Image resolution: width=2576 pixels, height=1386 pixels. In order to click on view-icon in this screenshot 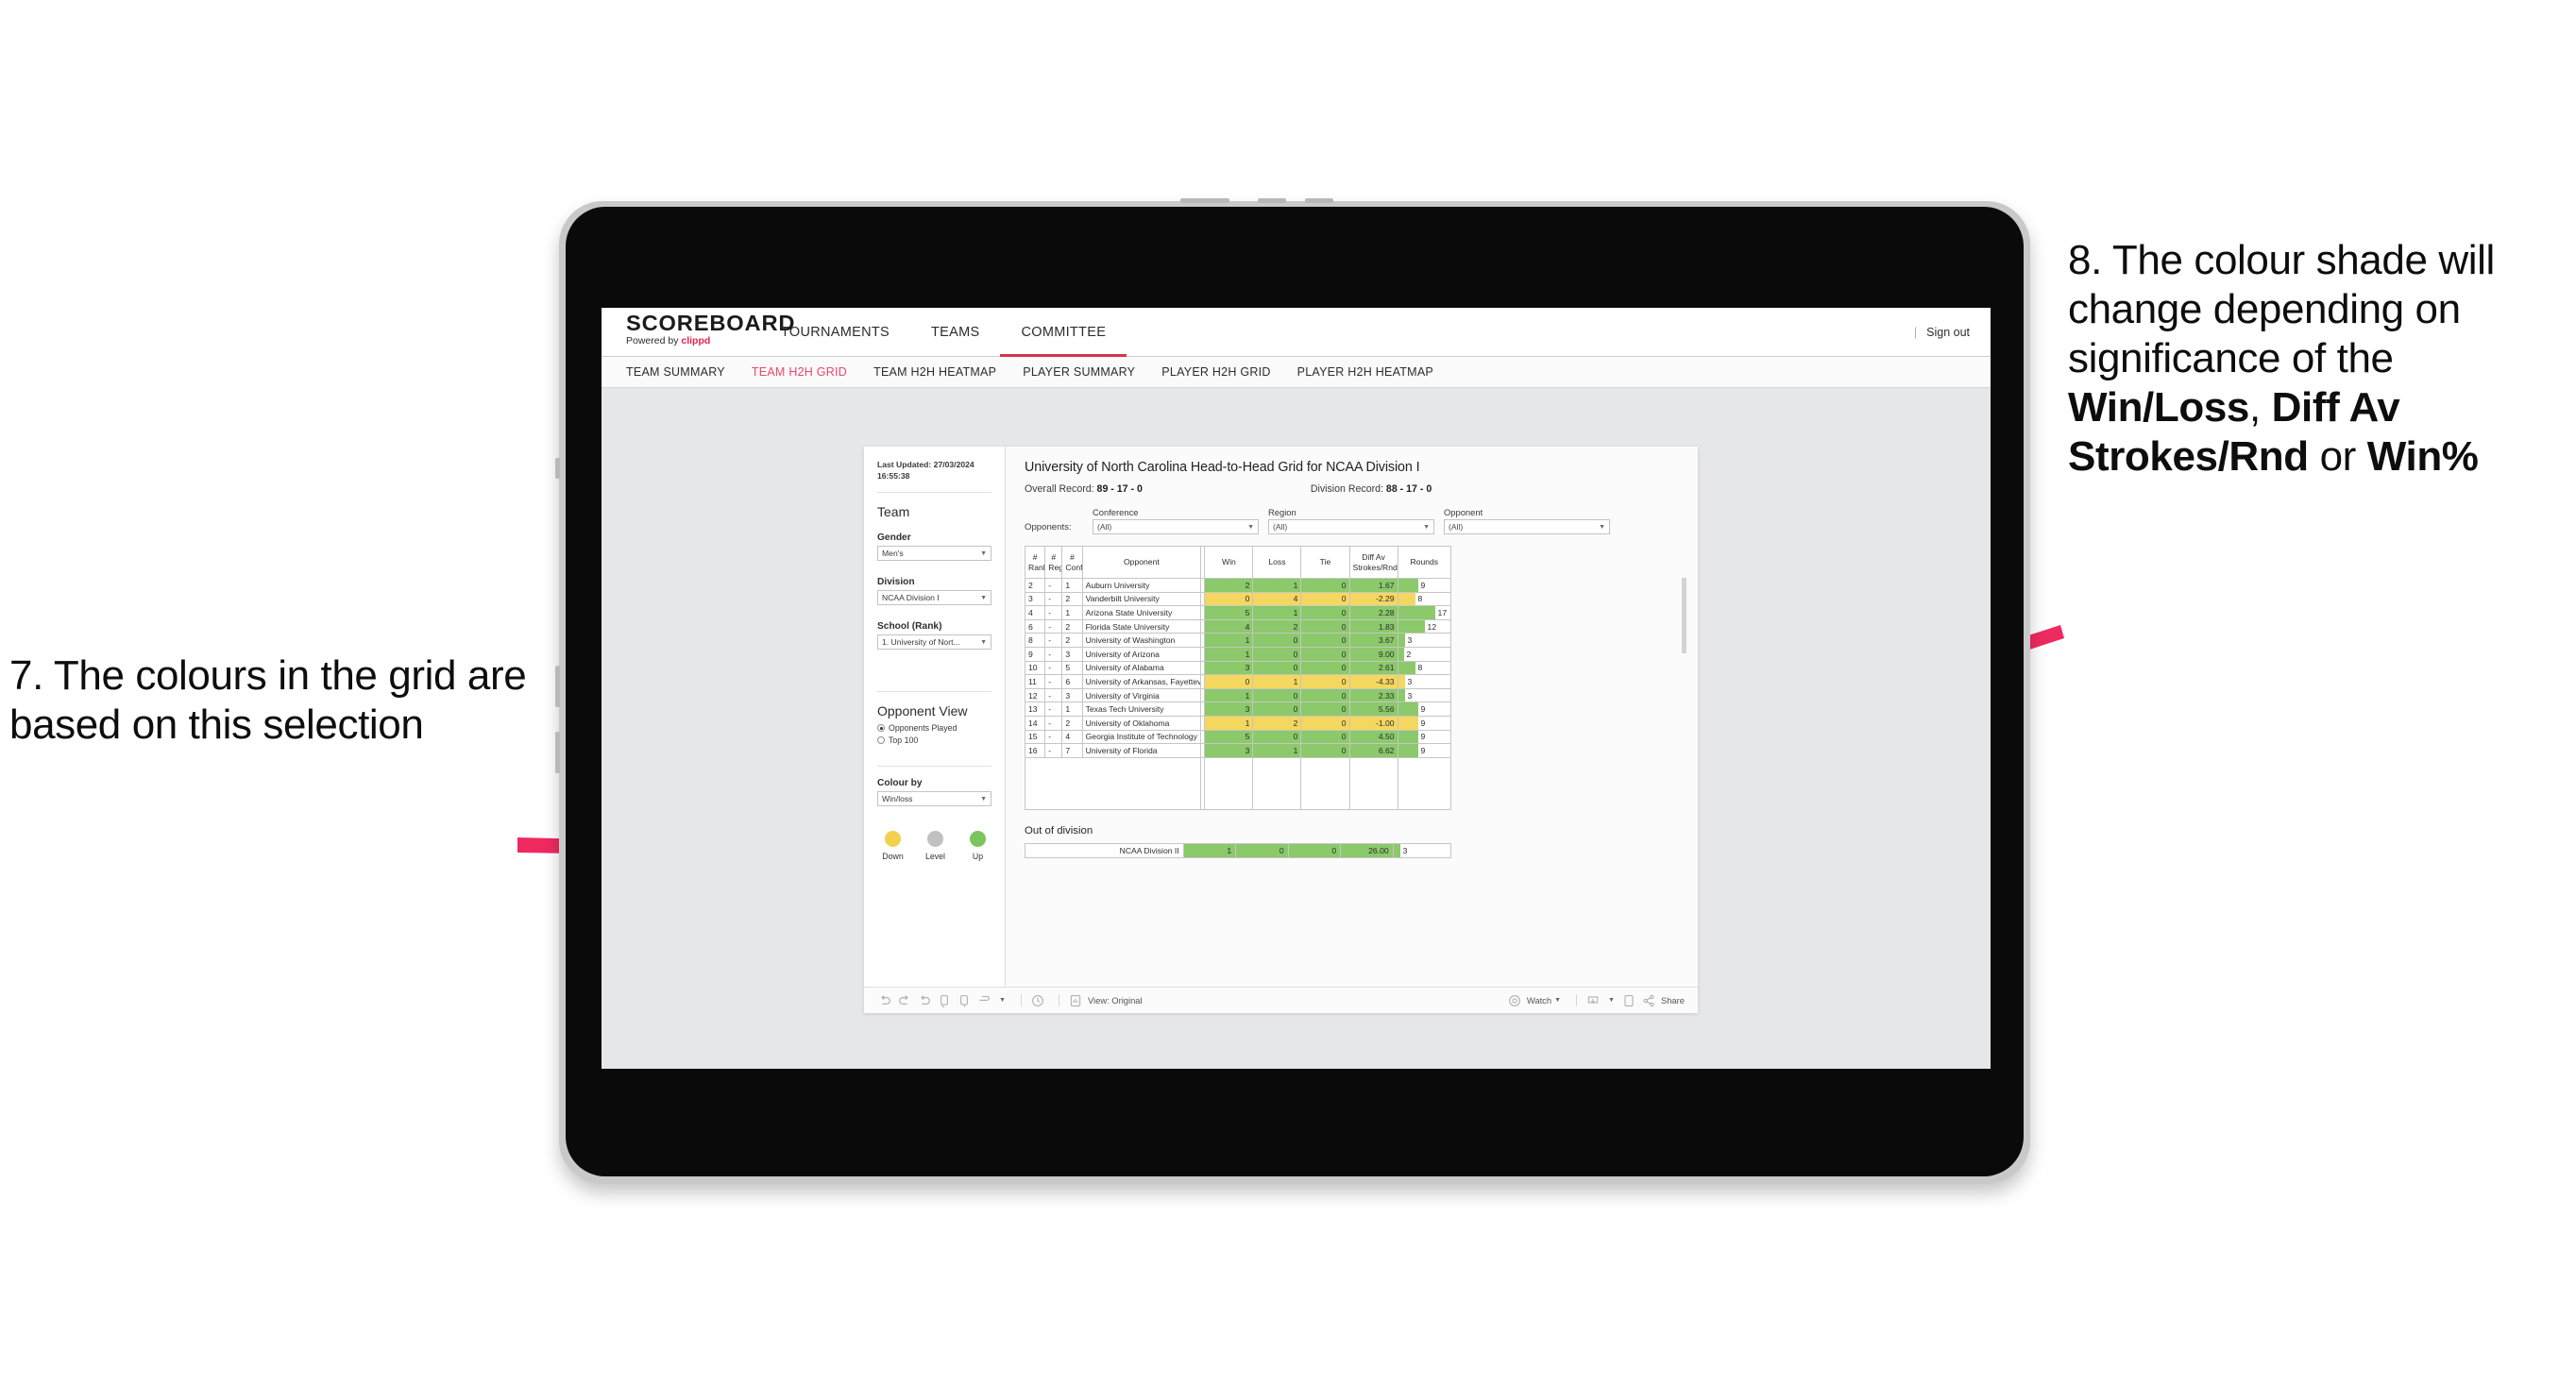, I will do `click(1075, 1000)`.